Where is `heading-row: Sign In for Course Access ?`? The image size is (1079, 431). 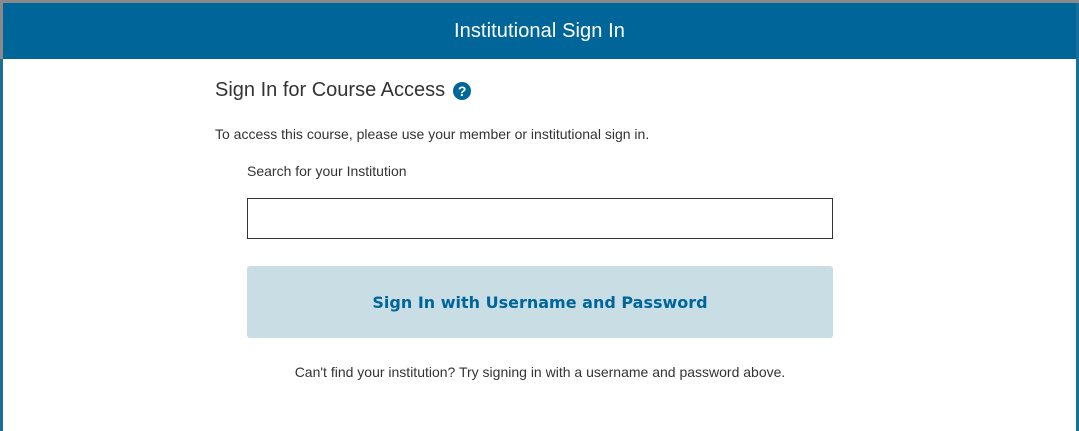 heading-row: Sign In for Course Access ? is located at coordinates (343, 90).